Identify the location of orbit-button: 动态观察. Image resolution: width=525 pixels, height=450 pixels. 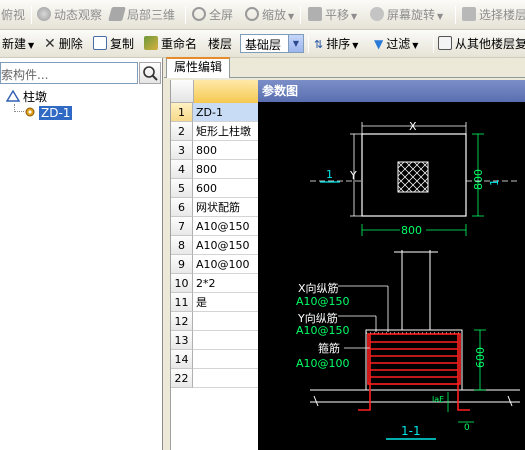
(69, 15).